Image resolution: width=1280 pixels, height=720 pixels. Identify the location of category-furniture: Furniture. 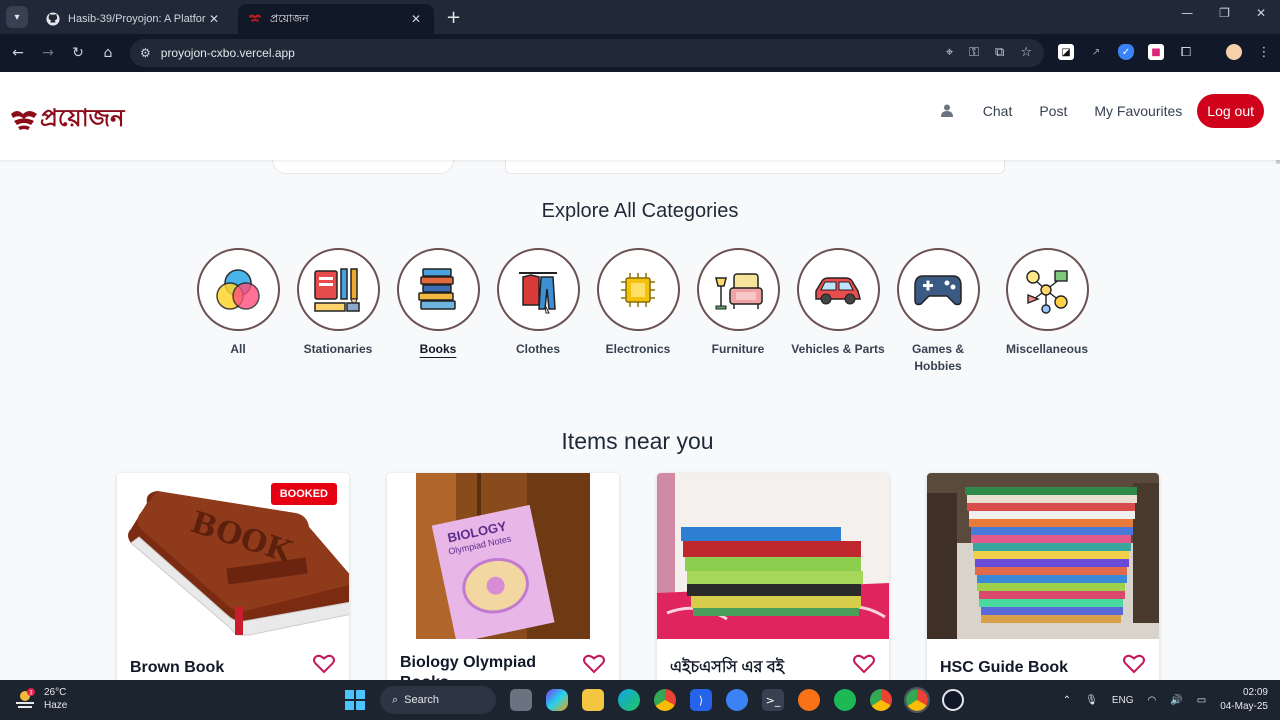
(738, 311).